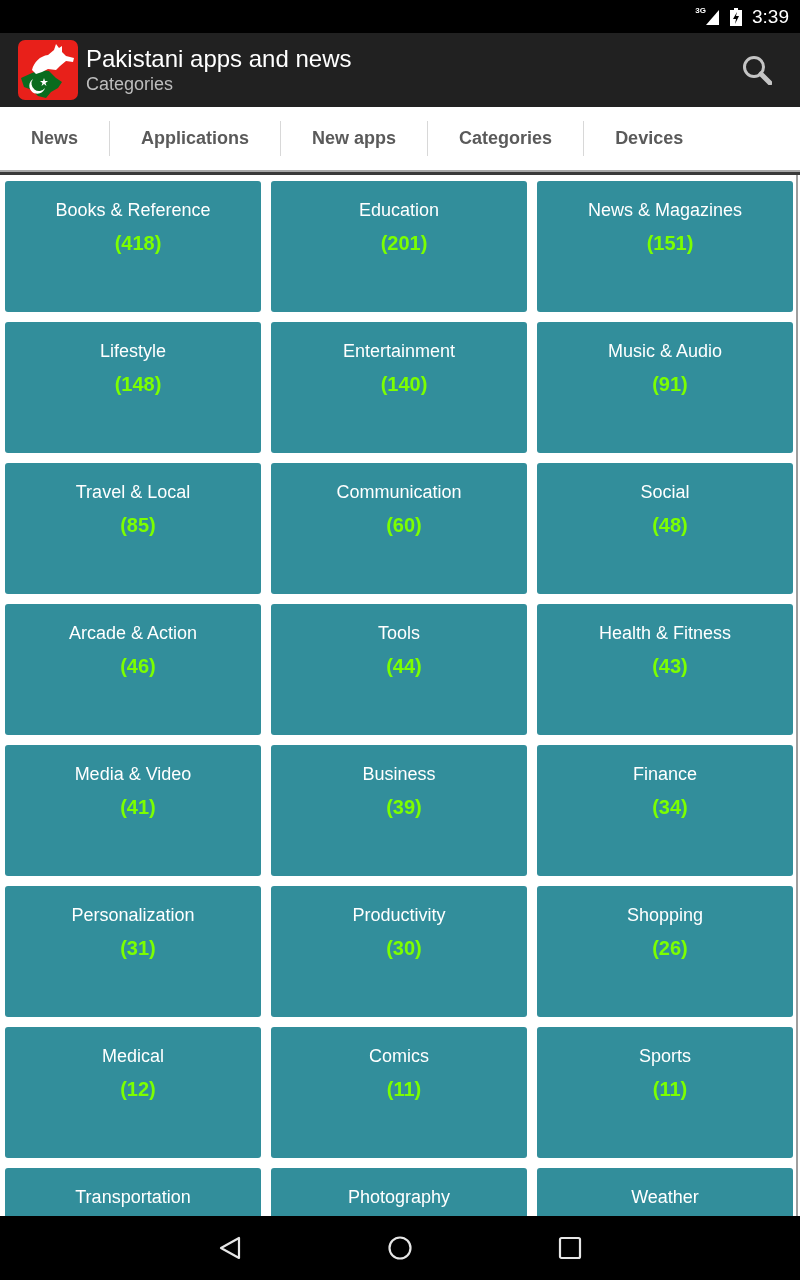 The width and height of the screenshot is (800, 1280). I want to click on category-tile: Arcade & Action (46), so click(133, 669).